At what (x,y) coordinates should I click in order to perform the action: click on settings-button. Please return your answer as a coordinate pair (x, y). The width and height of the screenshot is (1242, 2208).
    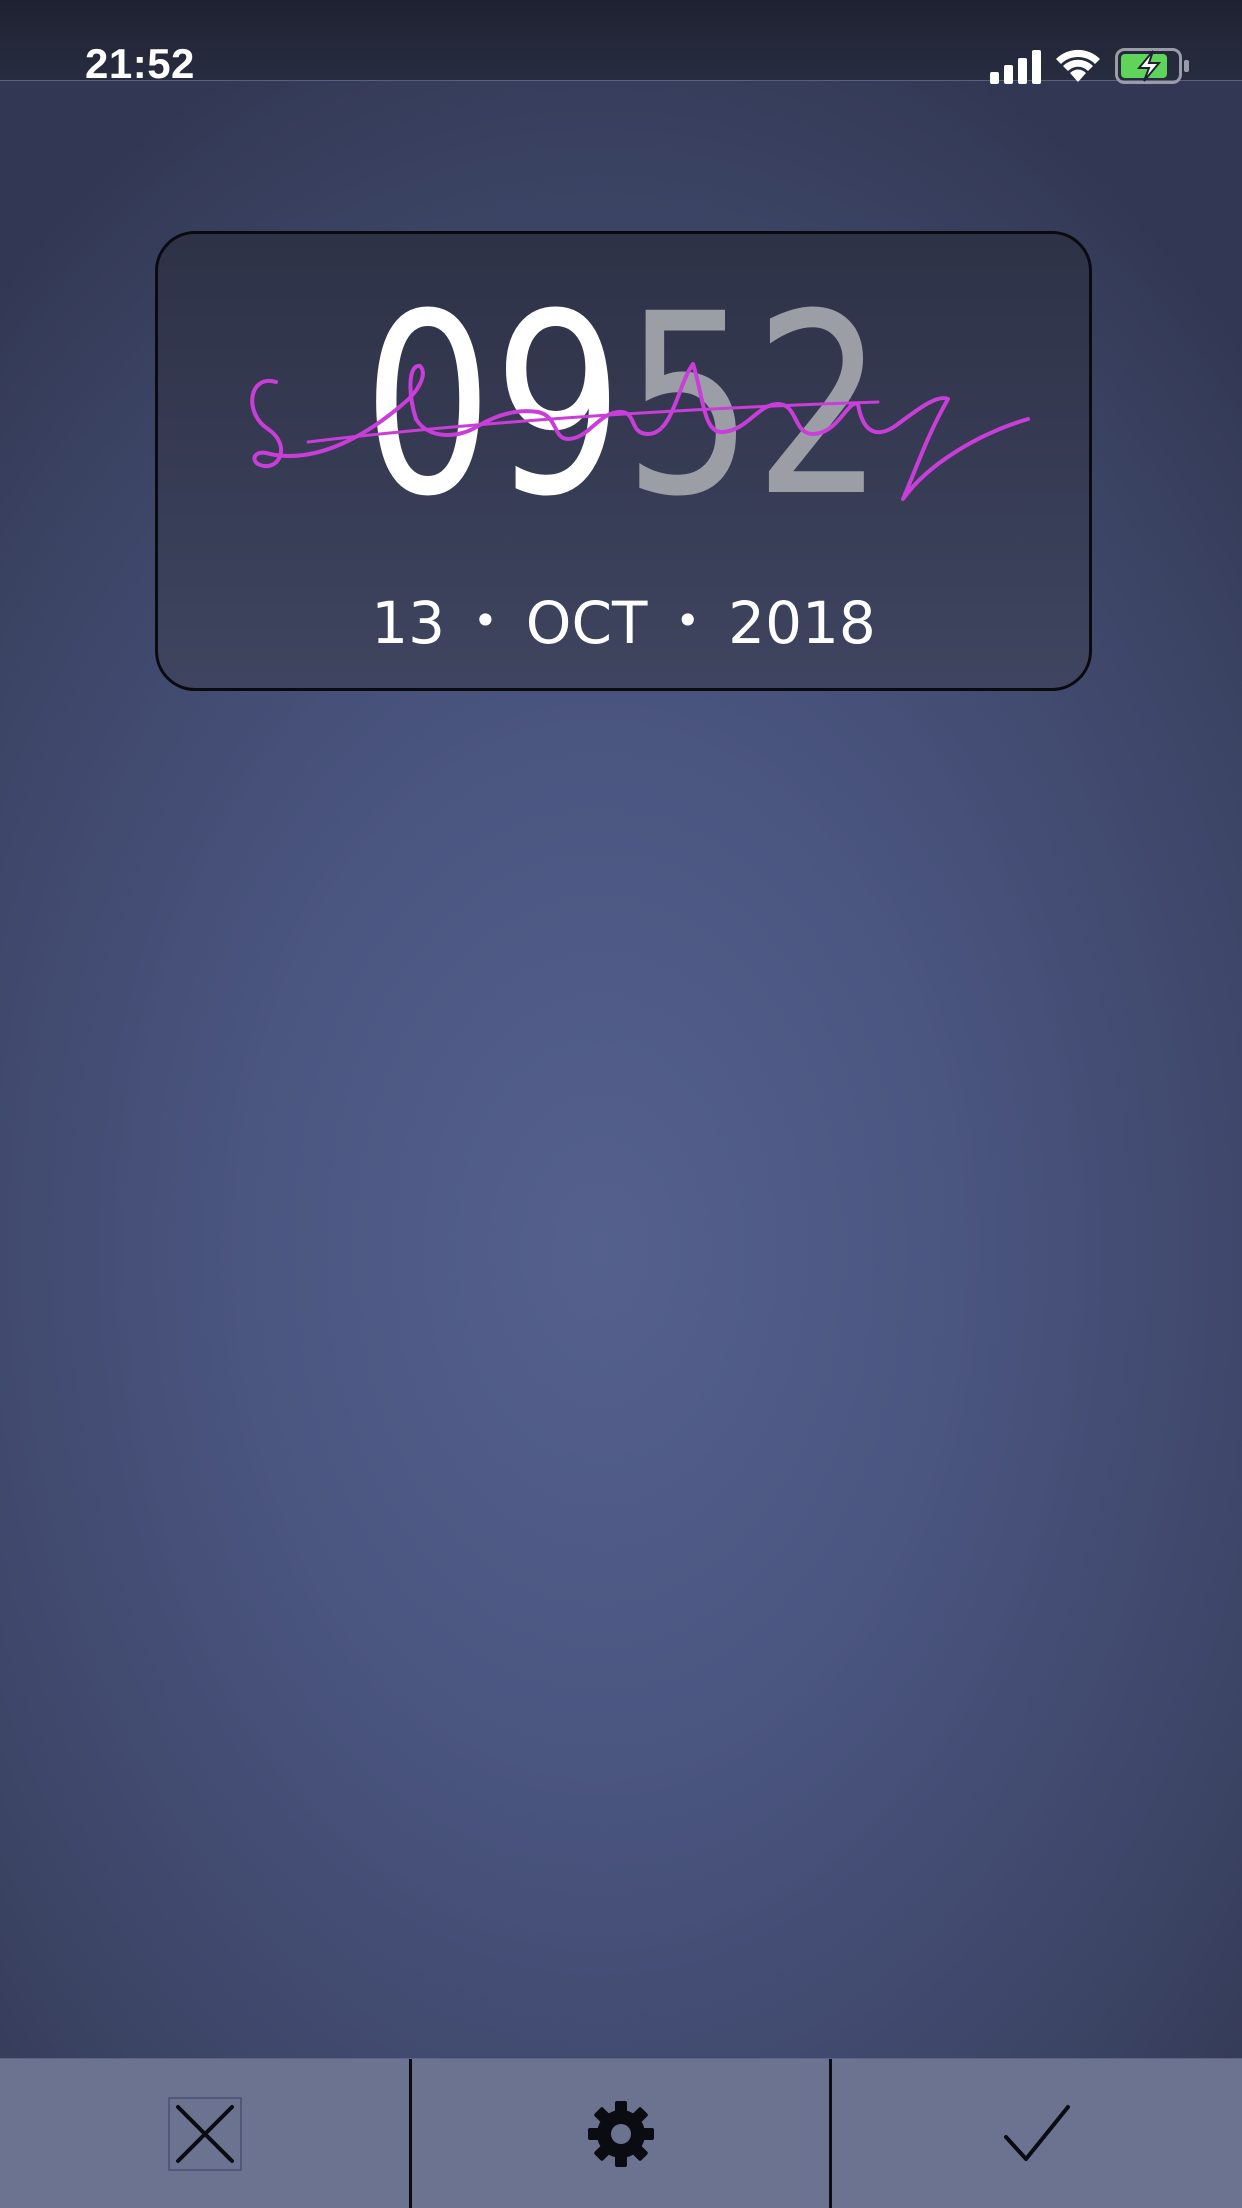
    Looking at the image, I should click on (621, 2133).